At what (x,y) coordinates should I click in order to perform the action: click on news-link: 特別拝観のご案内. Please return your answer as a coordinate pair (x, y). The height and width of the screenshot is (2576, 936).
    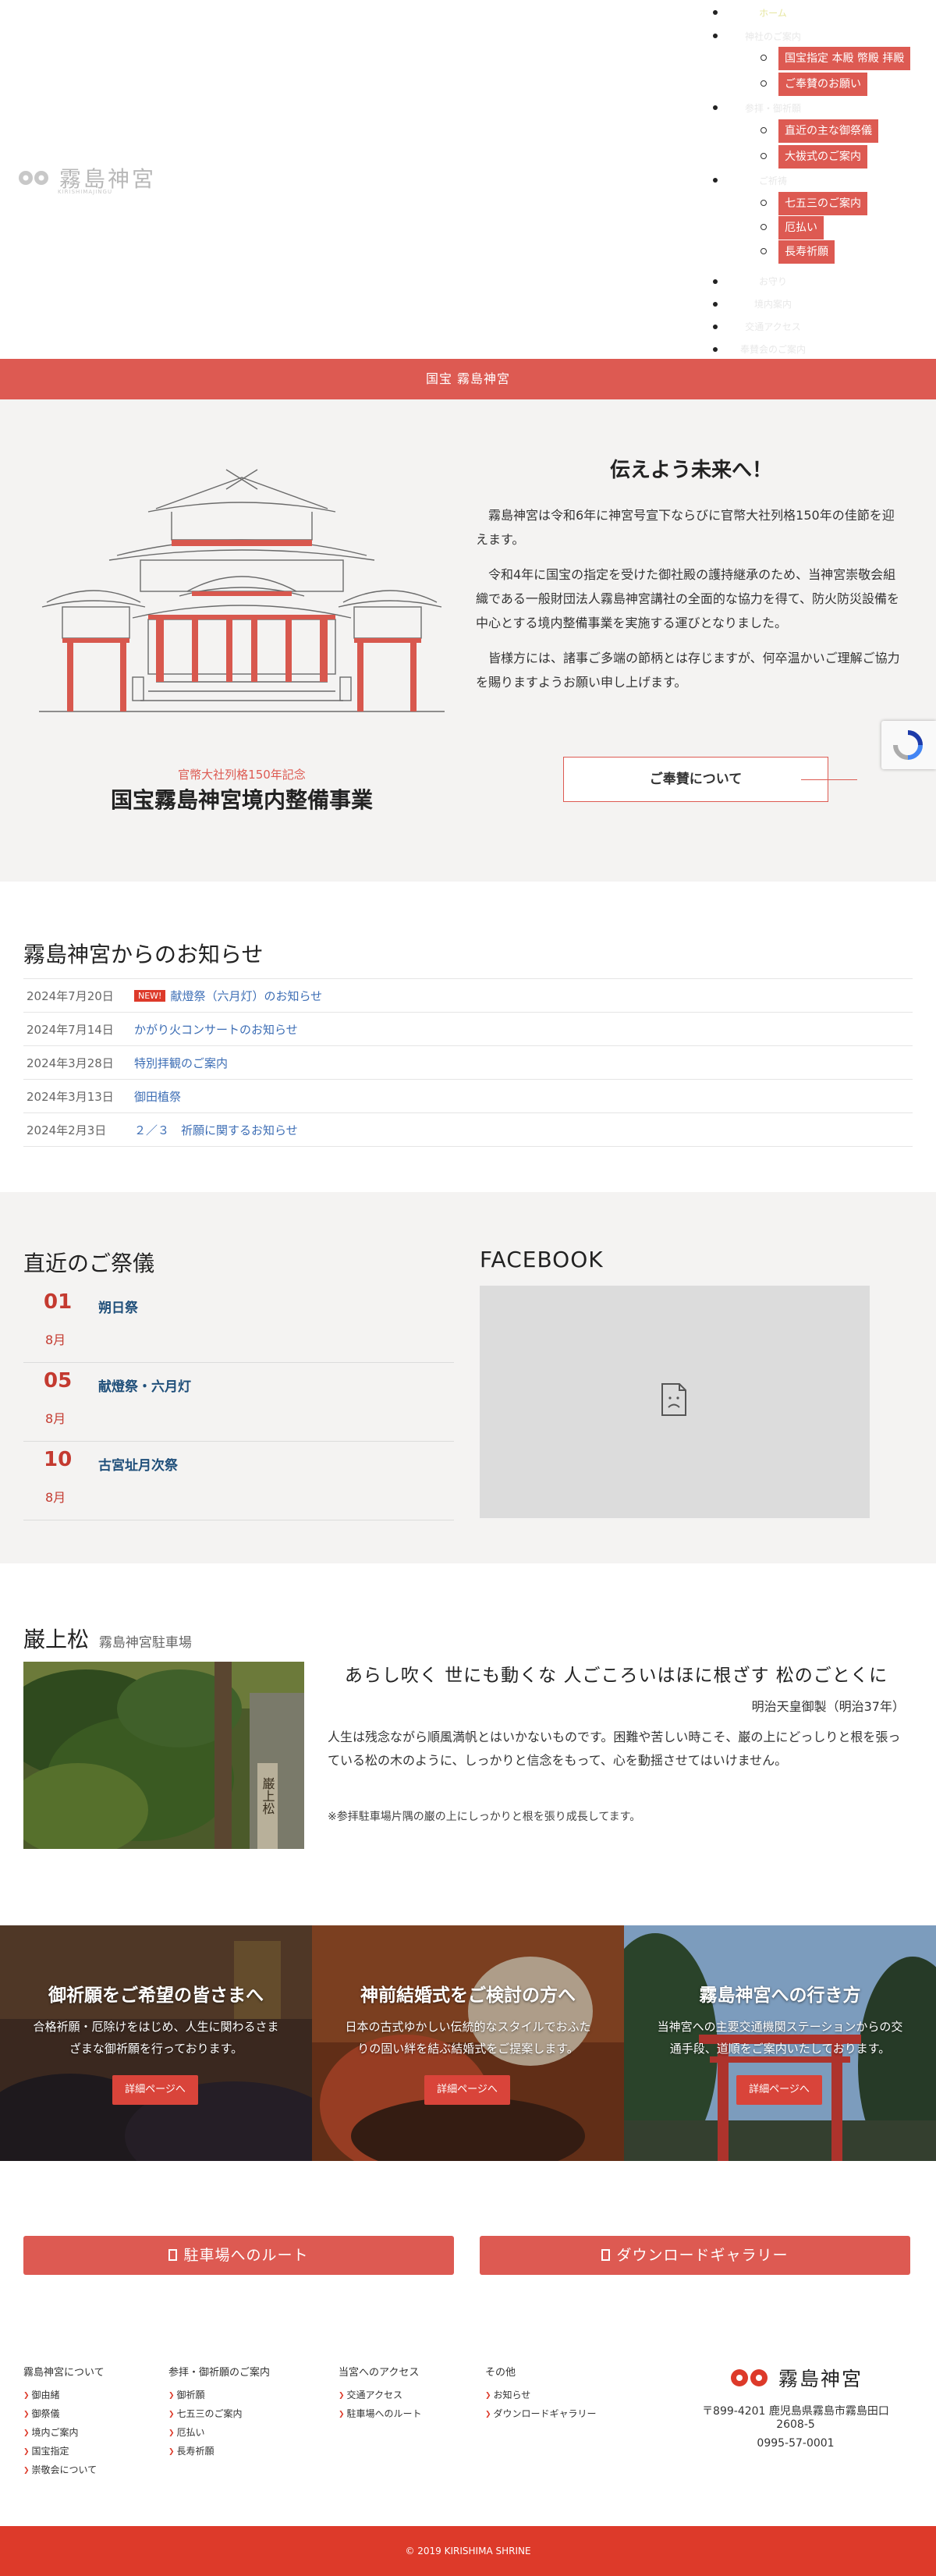
    Looking at the image, I should click on (181, 1063).